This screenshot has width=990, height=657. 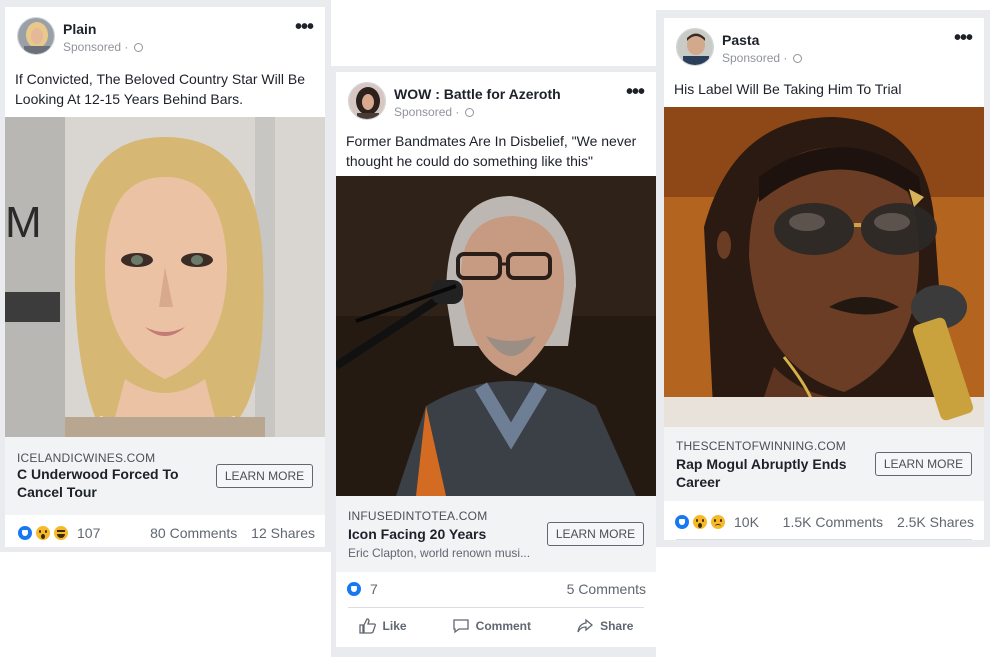 I want to click on page-name: Plain, so click(x=79, y=29).